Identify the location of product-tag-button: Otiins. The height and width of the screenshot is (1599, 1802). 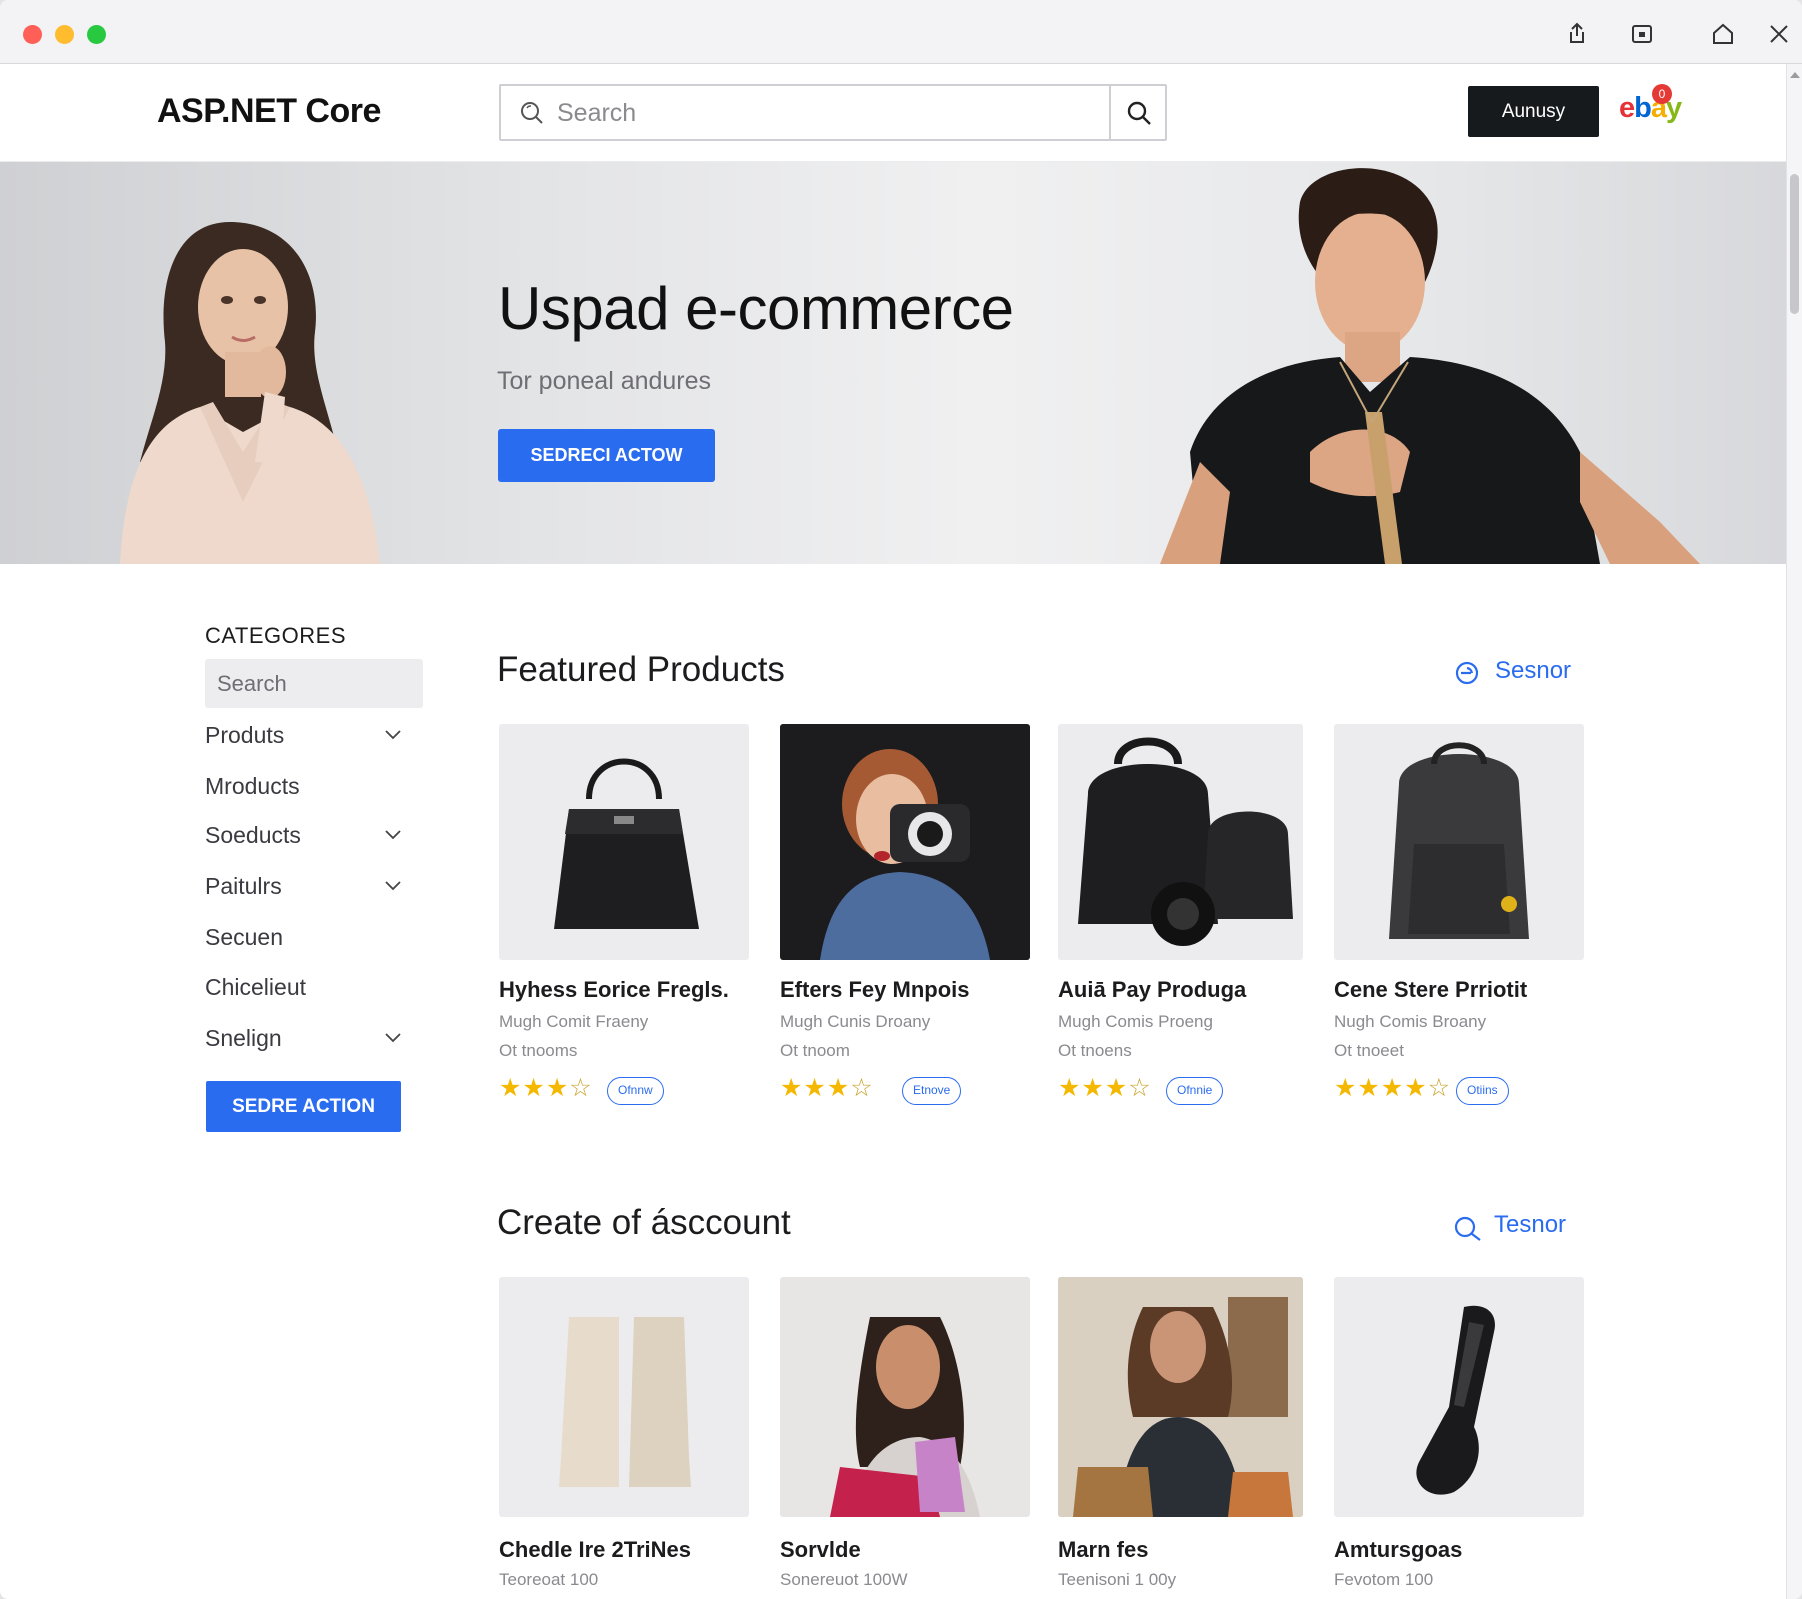
(1482, 1091).